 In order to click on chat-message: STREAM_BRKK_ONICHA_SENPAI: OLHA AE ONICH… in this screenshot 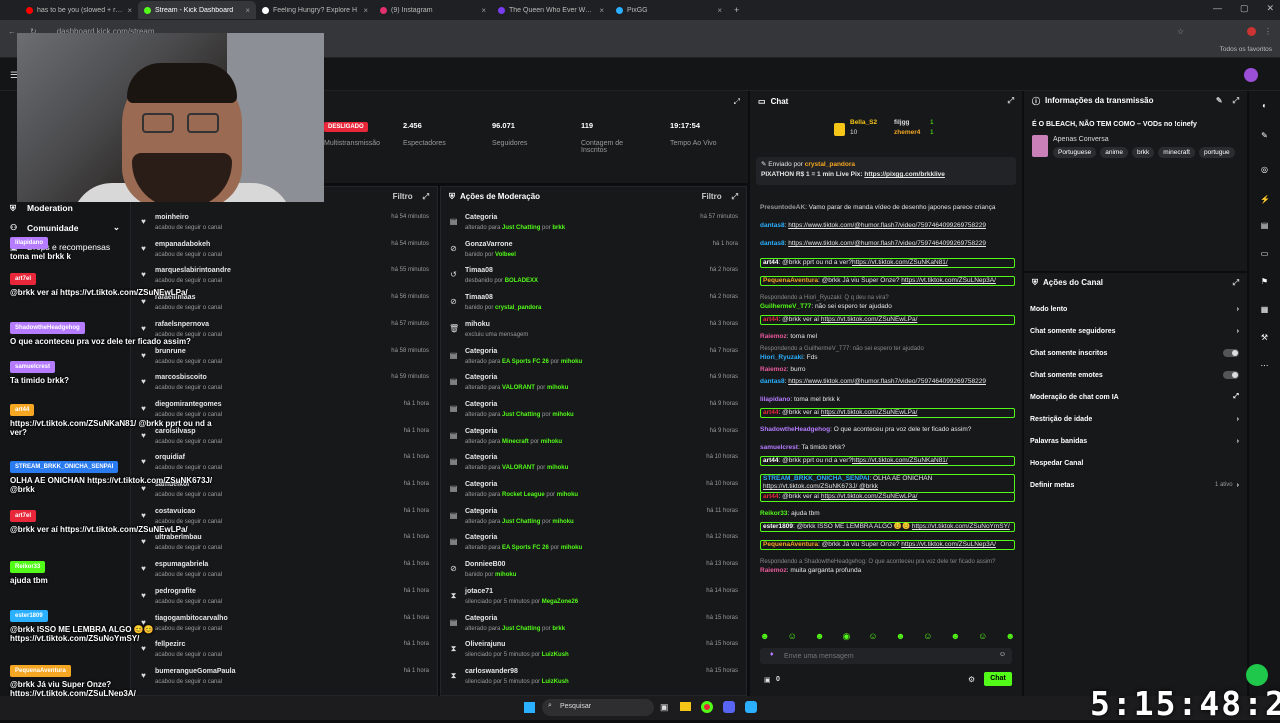, I will do `click(887, 483)`.